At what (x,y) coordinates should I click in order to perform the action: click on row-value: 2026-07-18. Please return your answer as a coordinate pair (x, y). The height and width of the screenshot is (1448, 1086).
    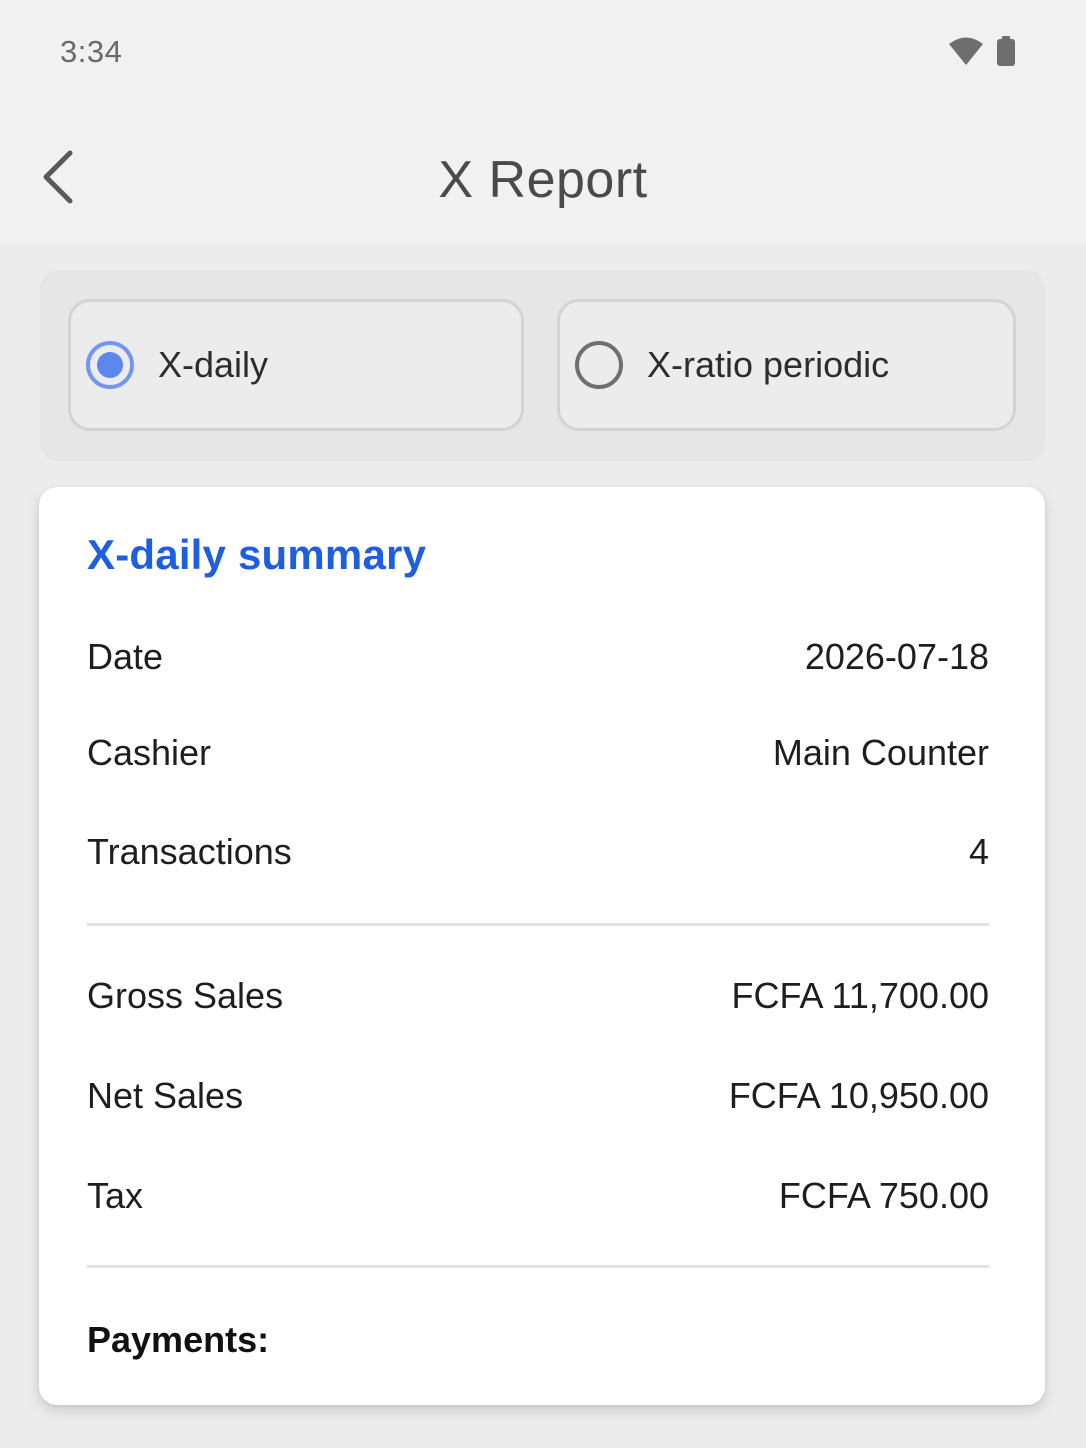
    Looking at the image, I should click on (896, 656).